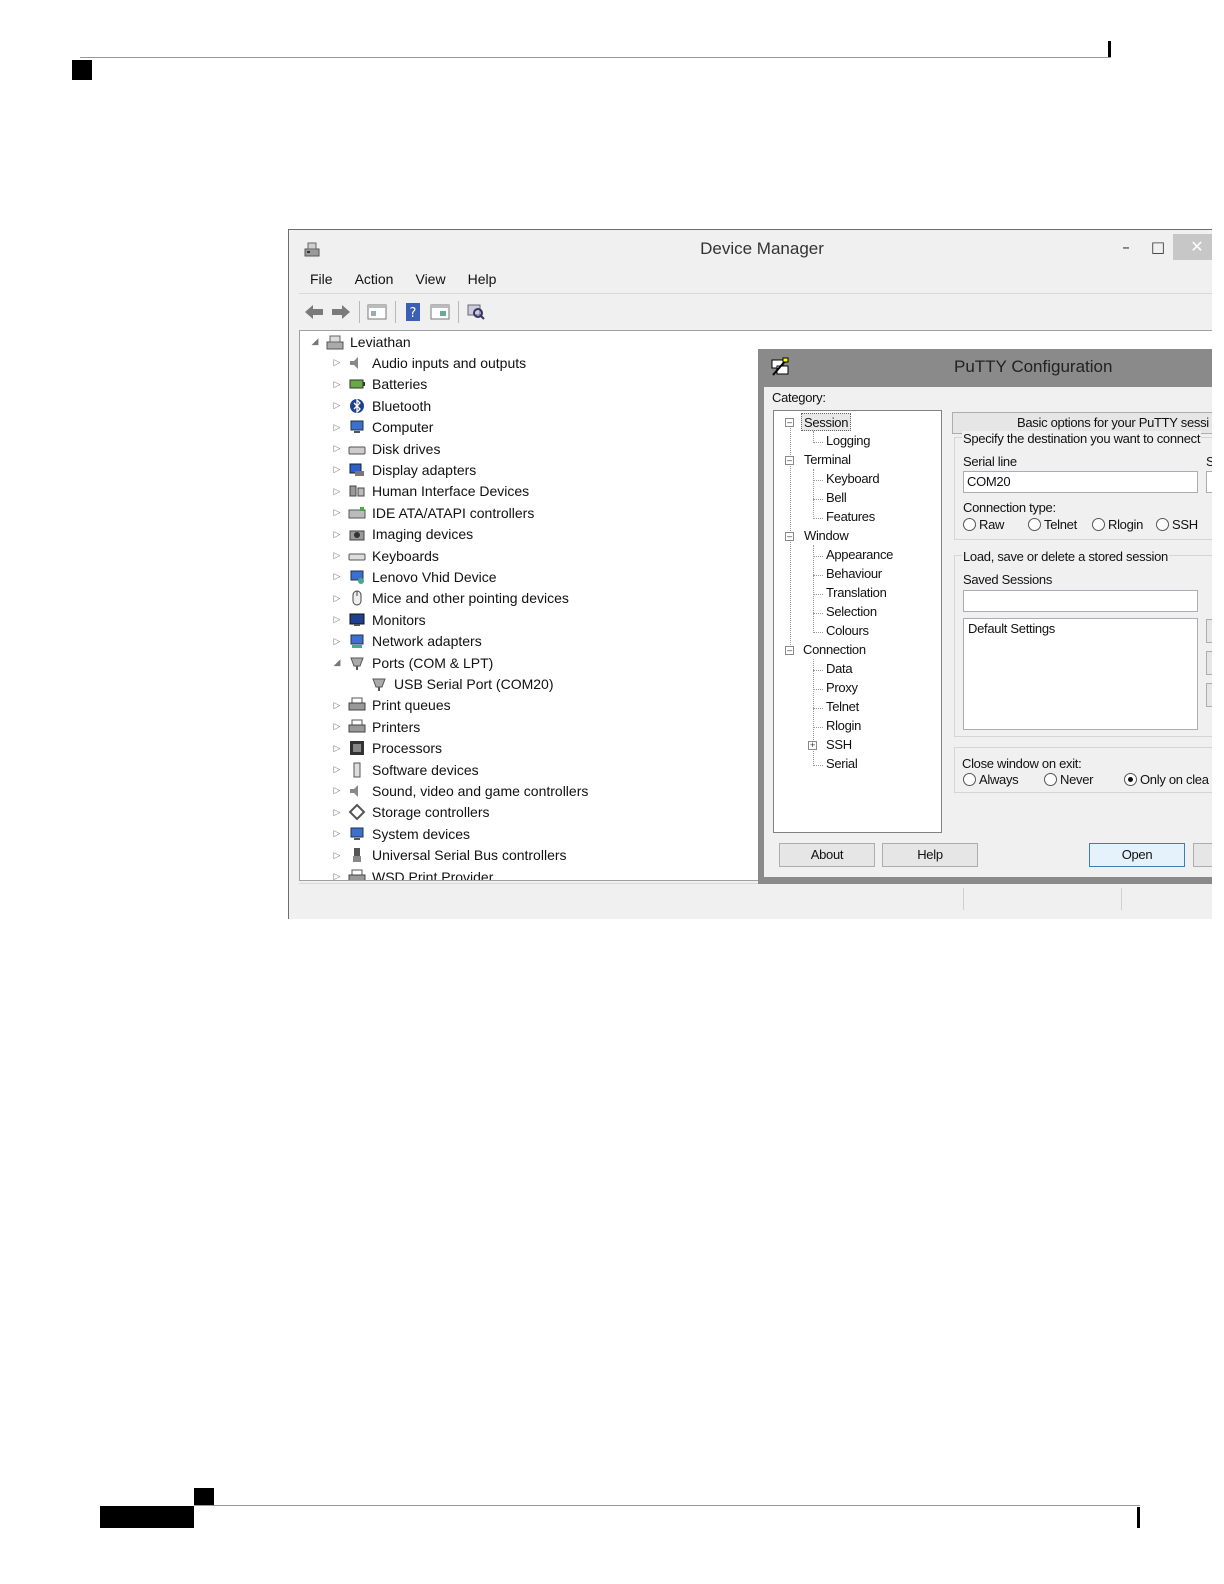 The width and height of the screenshot is (1224, 1584). Describe the element at coordinates (321, 280) in the screenshot. I see `menu-file: File` at that location.